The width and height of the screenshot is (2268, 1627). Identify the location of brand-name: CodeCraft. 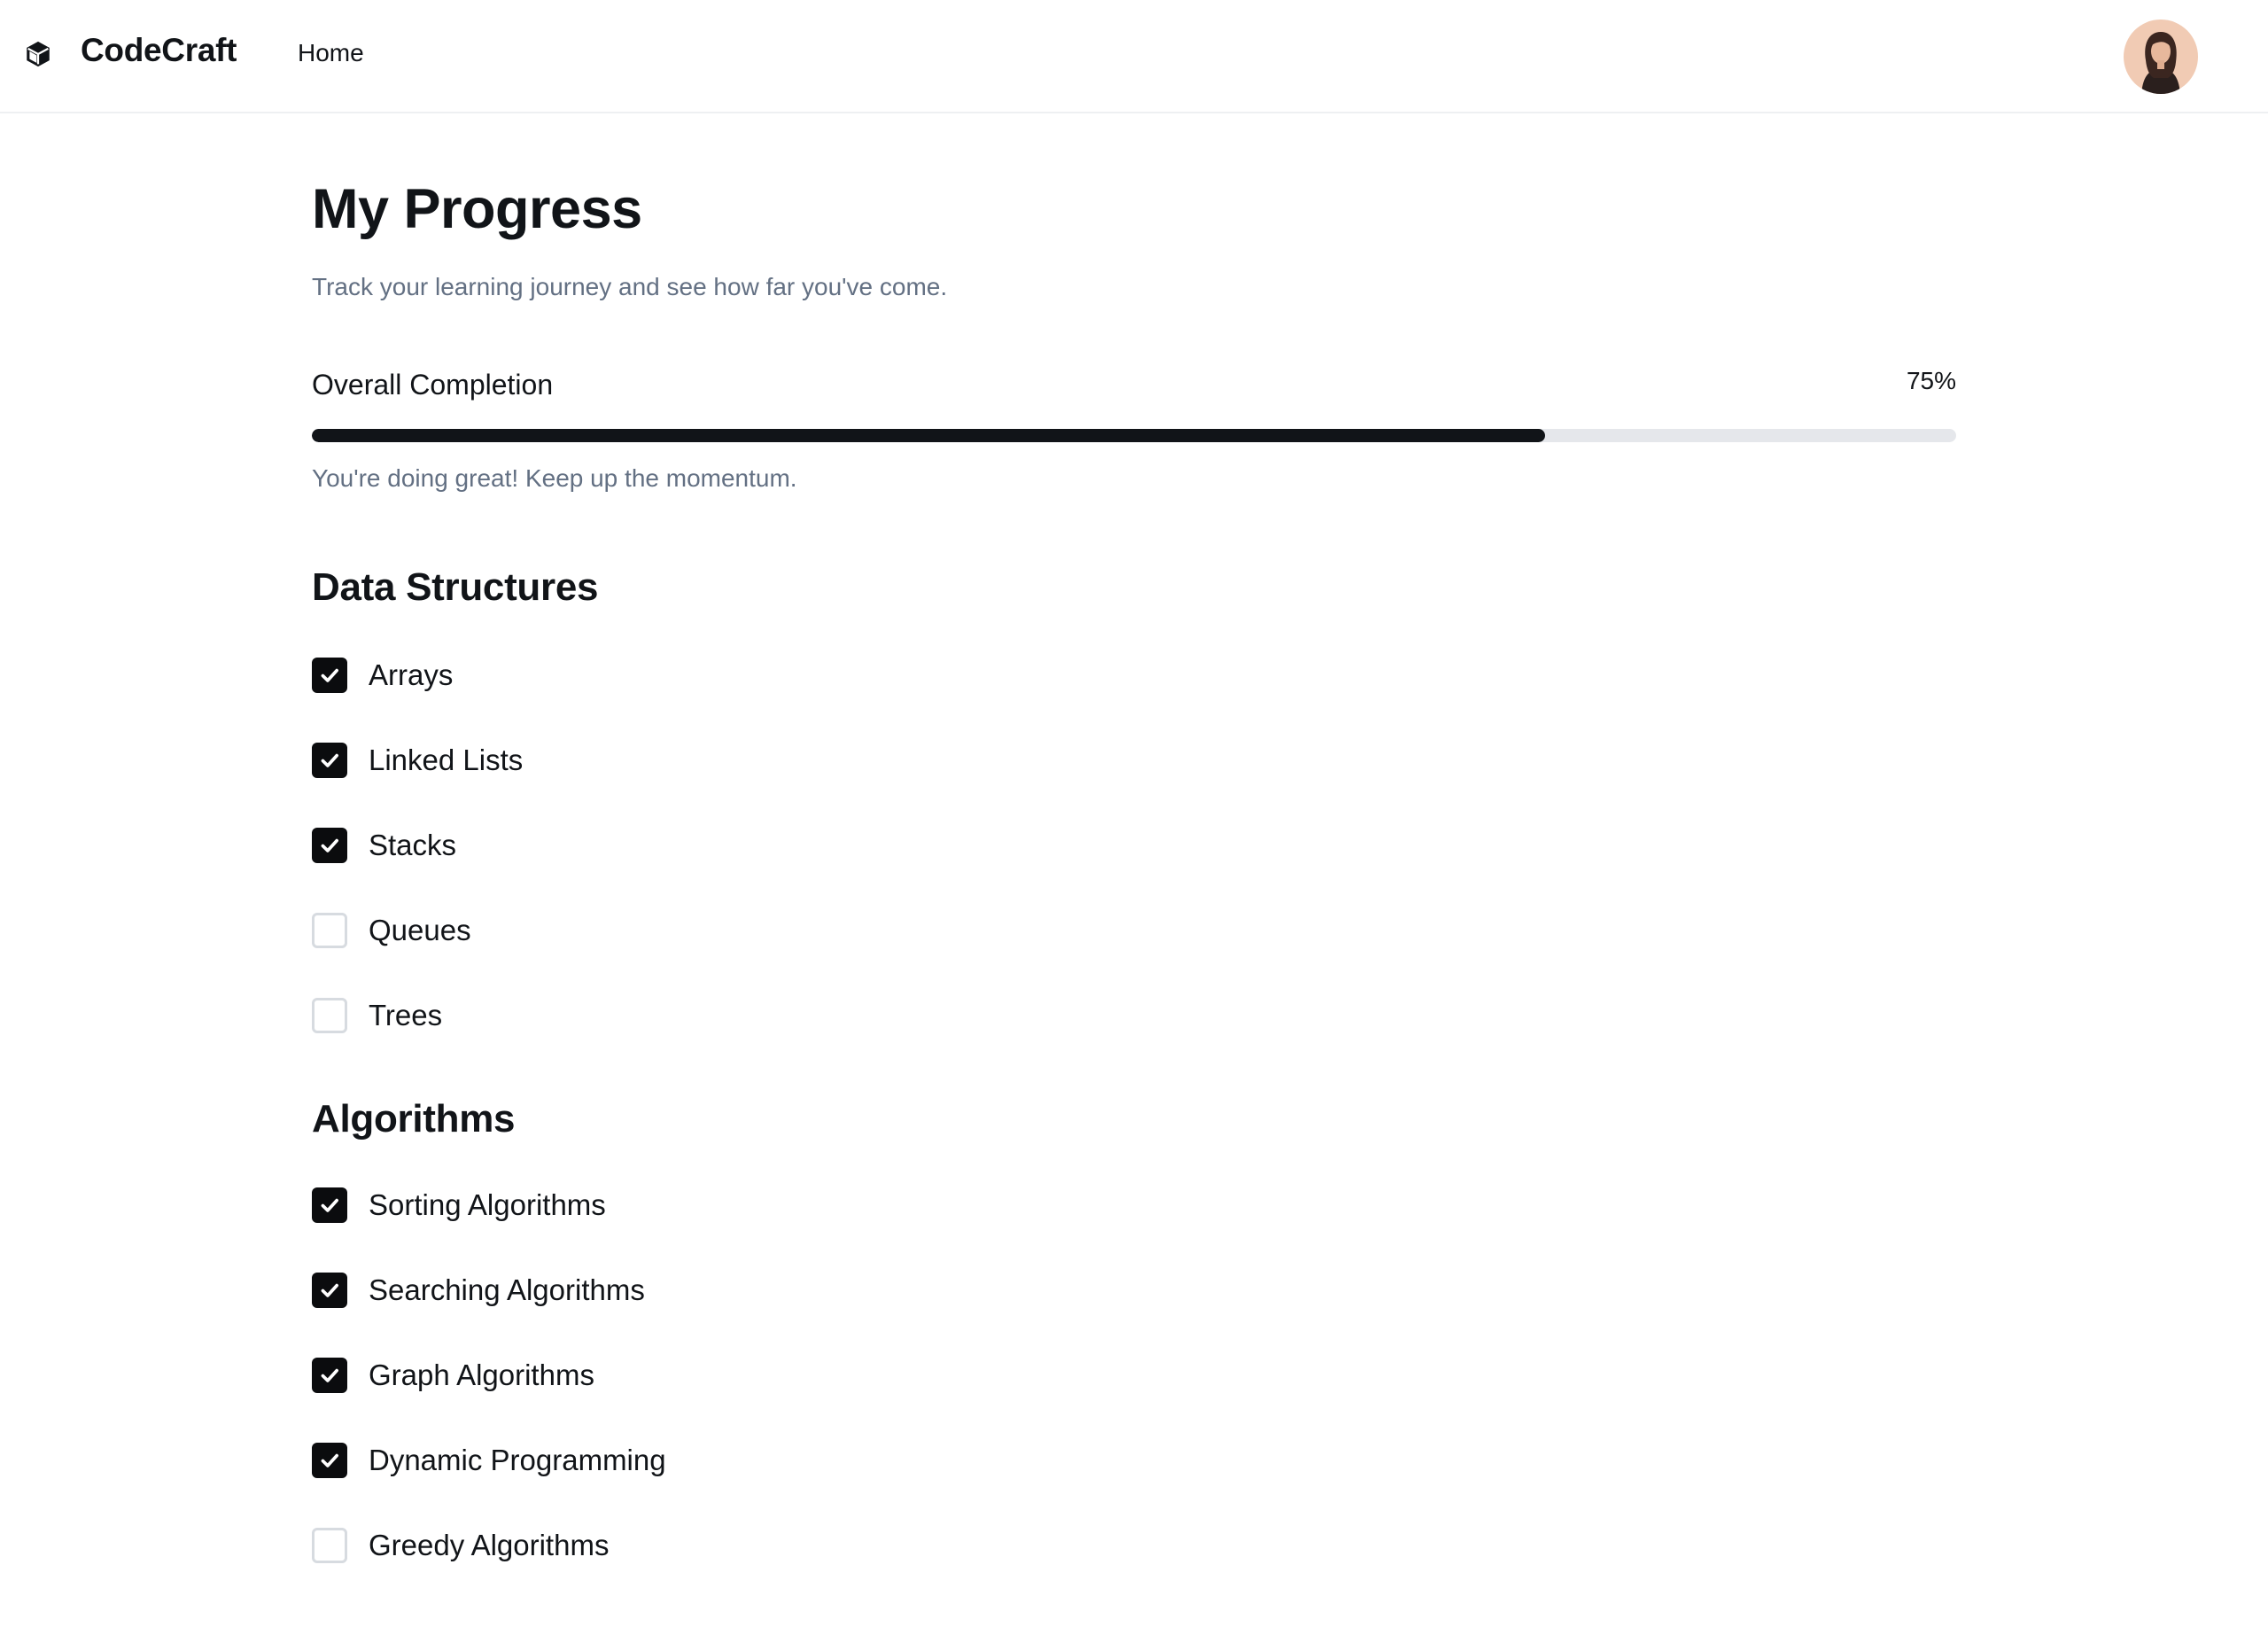
(159, 50).